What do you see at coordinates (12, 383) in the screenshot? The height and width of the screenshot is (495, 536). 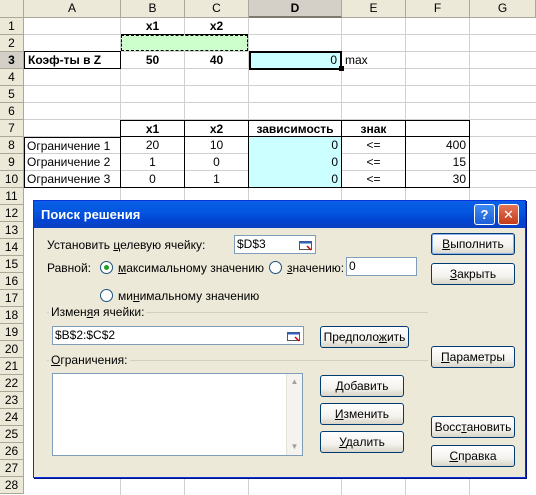 I see `row-header: 22` at bounding box center [12, 383].